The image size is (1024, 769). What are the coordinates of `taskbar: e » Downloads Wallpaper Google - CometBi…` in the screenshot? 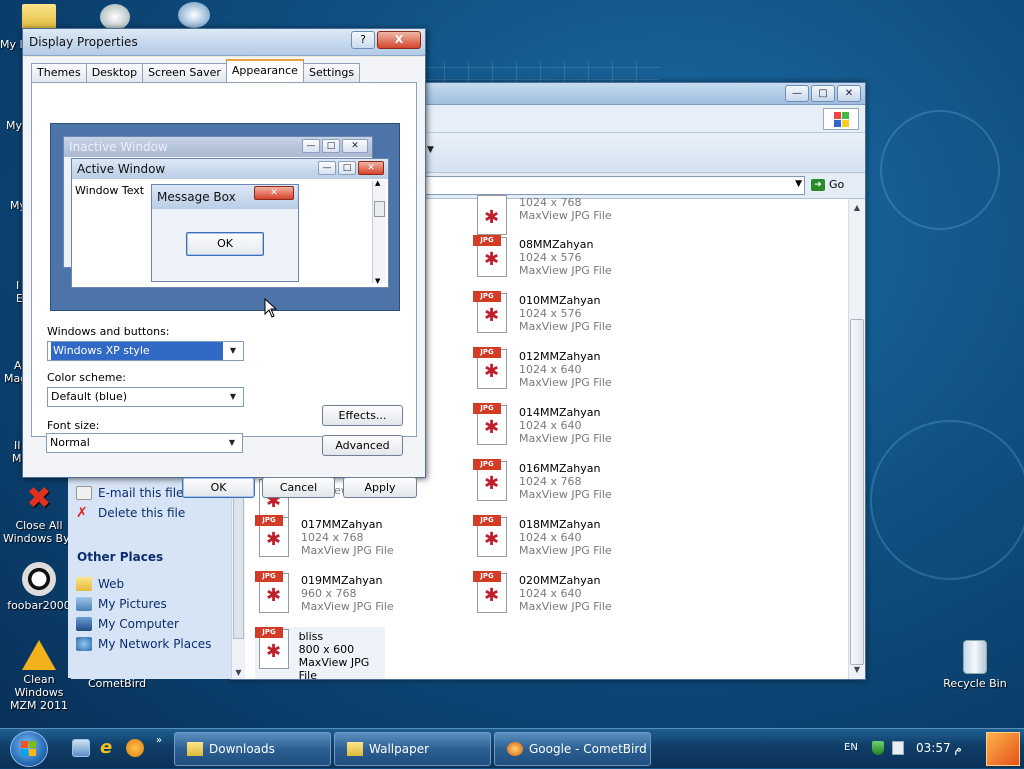 It's located at (512, 748).